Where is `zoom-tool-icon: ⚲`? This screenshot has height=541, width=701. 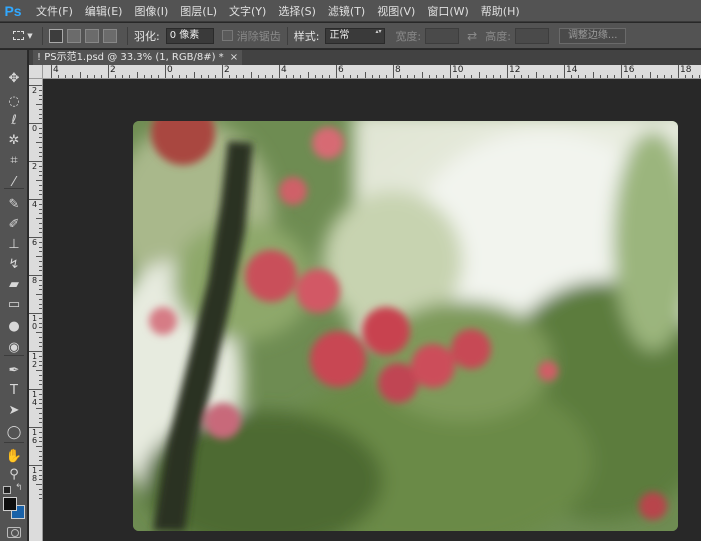
zoom-tool-icon: ⚲ is located at coordinates (14, 474).